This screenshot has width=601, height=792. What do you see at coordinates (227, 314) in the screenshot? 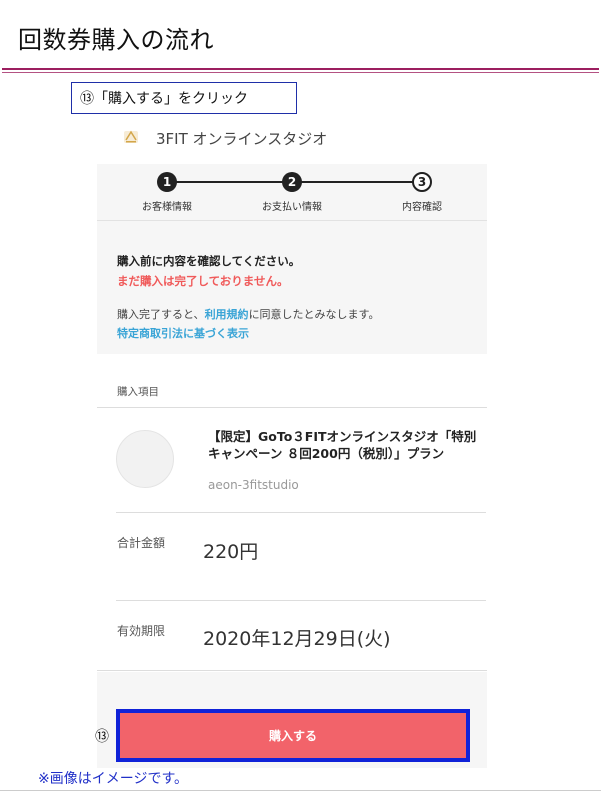
I see `terms-link: 利用規約` at bounding box center [227, 314].